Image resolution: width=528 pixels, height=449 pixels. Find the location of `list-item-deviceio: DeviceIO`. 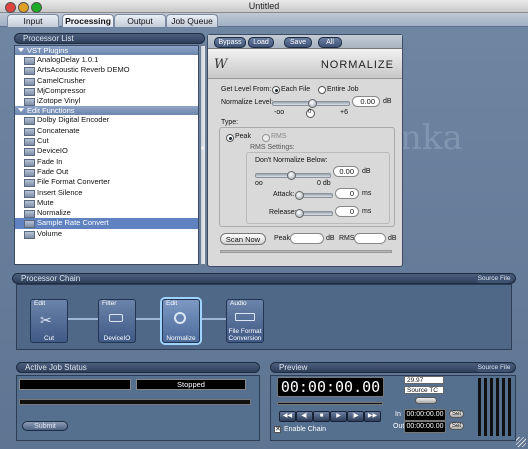

list-item-deviceio: DeviceIO is located at coordinates (106, 151).